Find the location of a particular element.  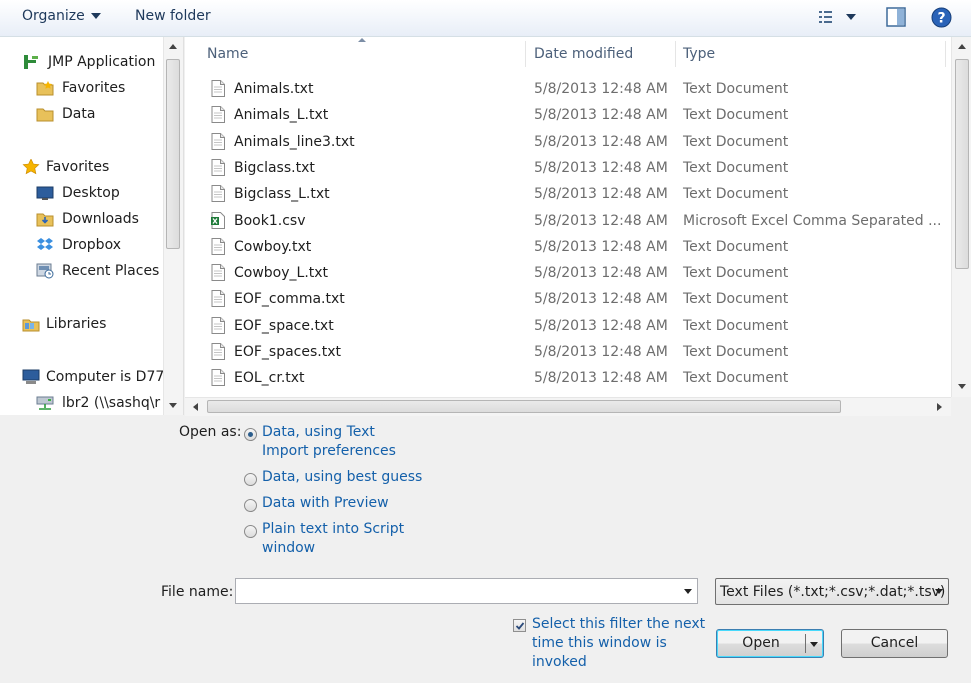

file-name-input is located at coordinates (466, 591).